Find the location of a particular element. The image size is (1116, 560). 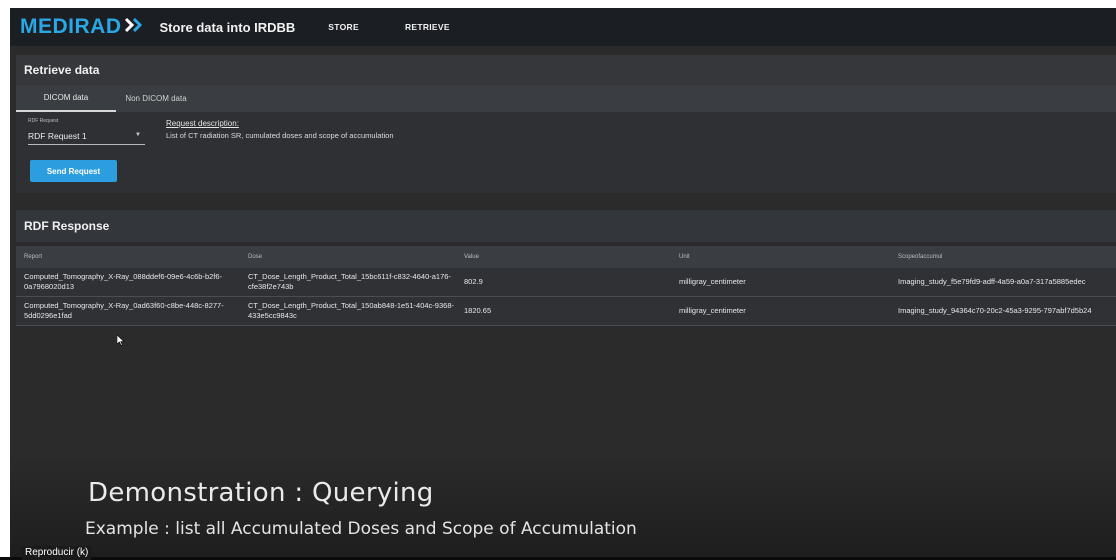

caret-down-icon: ▼ is located at coordinates (138, 135).